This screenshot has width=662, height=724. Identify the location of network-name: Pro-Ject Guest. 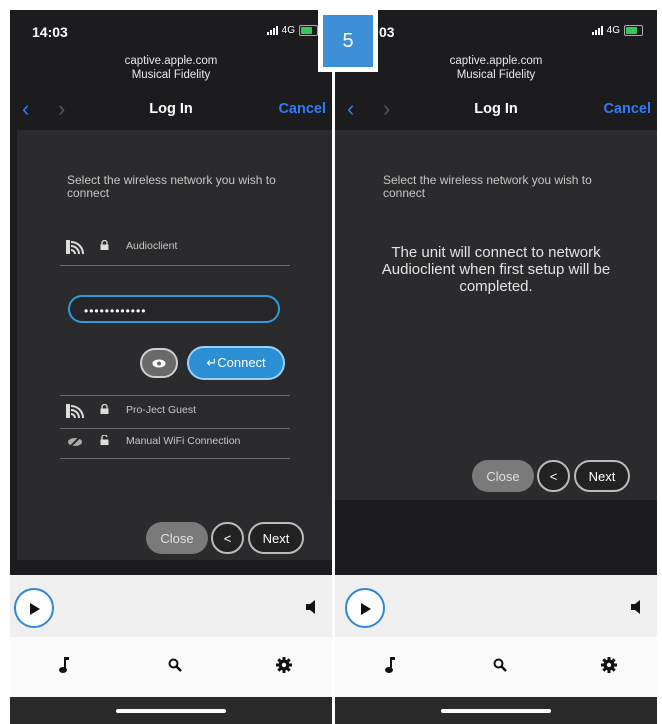
(161, 410).